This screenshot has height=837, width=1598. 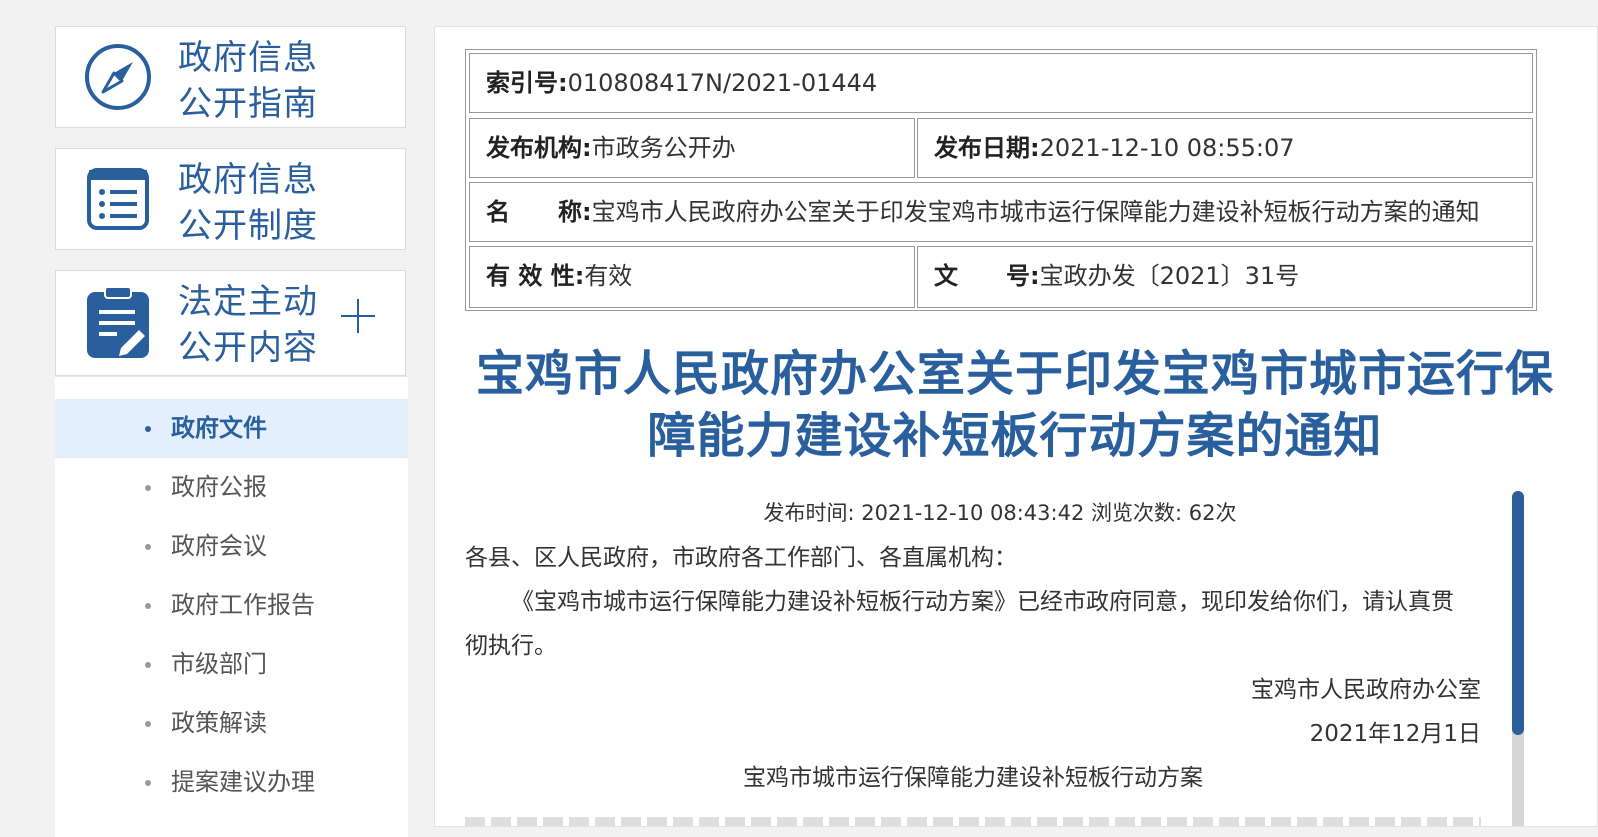 I want to click on meta-date-label: 发布日期:, so click(x=987, y=148).